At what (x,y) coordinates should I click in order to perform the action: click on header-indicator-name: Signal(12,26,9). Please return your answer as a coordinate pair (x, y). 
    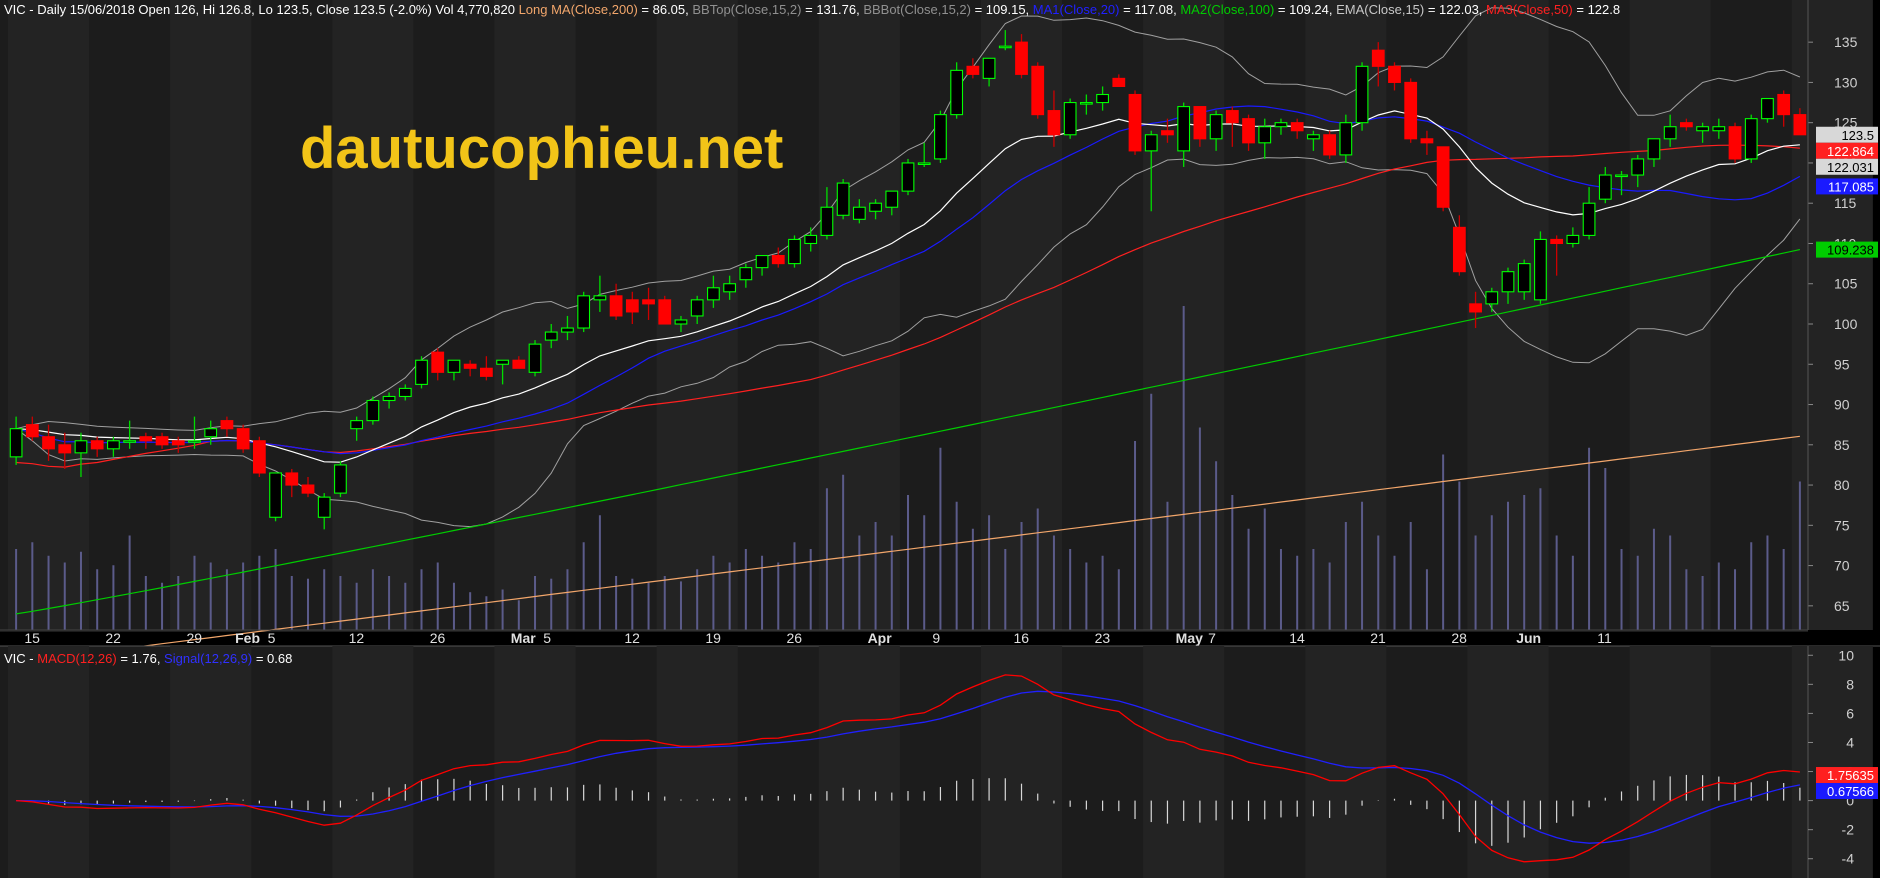
    Looking at the image, I should click on (208, 658).